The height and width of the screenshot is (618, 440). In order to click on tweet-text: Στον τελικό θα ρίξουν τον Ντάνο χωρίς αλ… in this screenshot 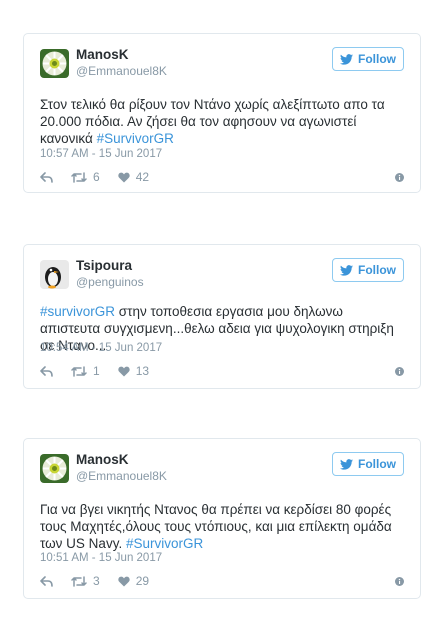, I will do `click(223, 121)`.